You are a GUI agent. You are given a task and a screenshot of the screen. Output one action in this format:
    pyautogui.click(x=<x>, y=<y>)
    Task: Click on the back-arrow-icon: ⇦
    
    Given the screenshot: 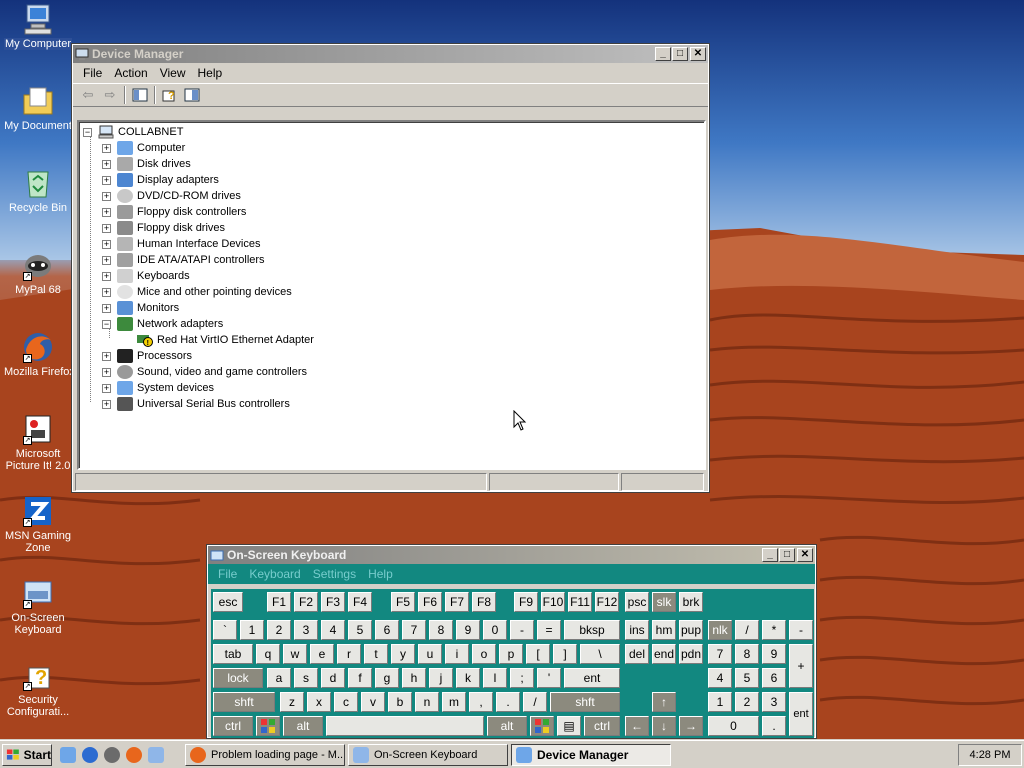 What is the action you would take?
    pyautogui.click(x=88, y=95)
    